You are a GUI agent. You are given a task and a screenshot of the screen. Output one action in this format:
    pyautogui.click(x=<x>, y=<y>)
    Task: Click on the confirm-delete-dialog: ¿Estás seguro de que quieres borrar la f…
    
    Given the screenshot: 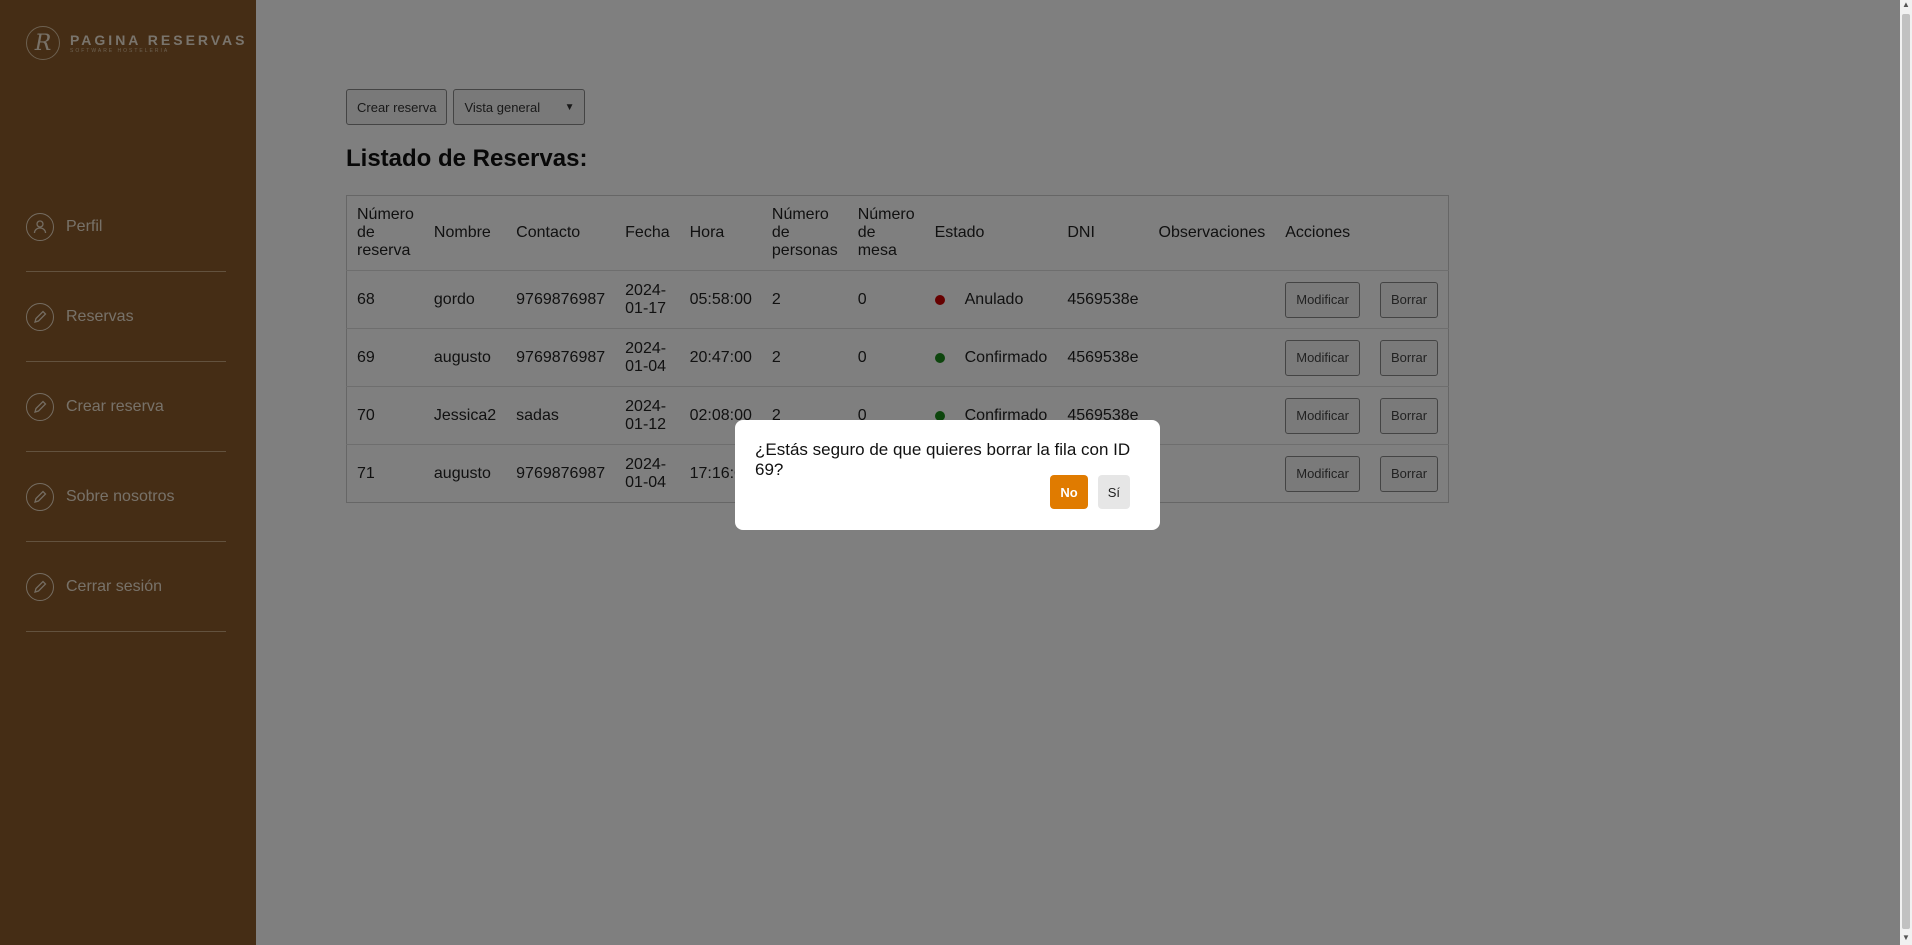 What is the action you would take?
    pyautogui.click(x=947, y=475)
    